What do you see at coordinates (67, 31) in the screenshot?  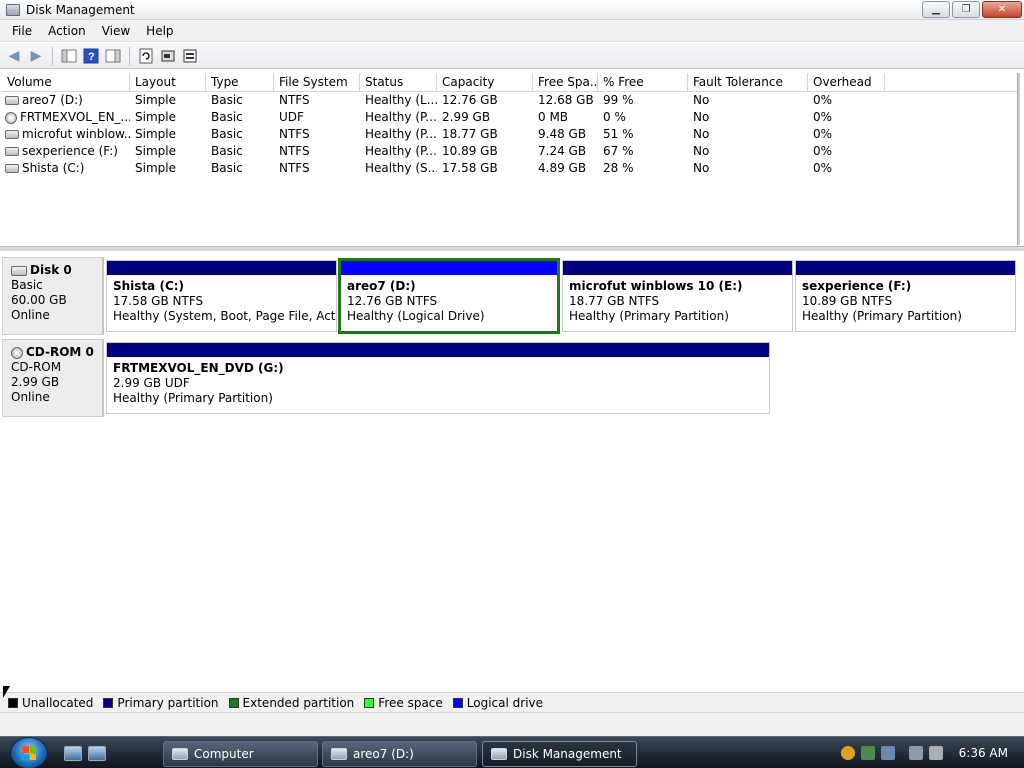 I see `menu-action: Action` at bounding box center [67, 31].